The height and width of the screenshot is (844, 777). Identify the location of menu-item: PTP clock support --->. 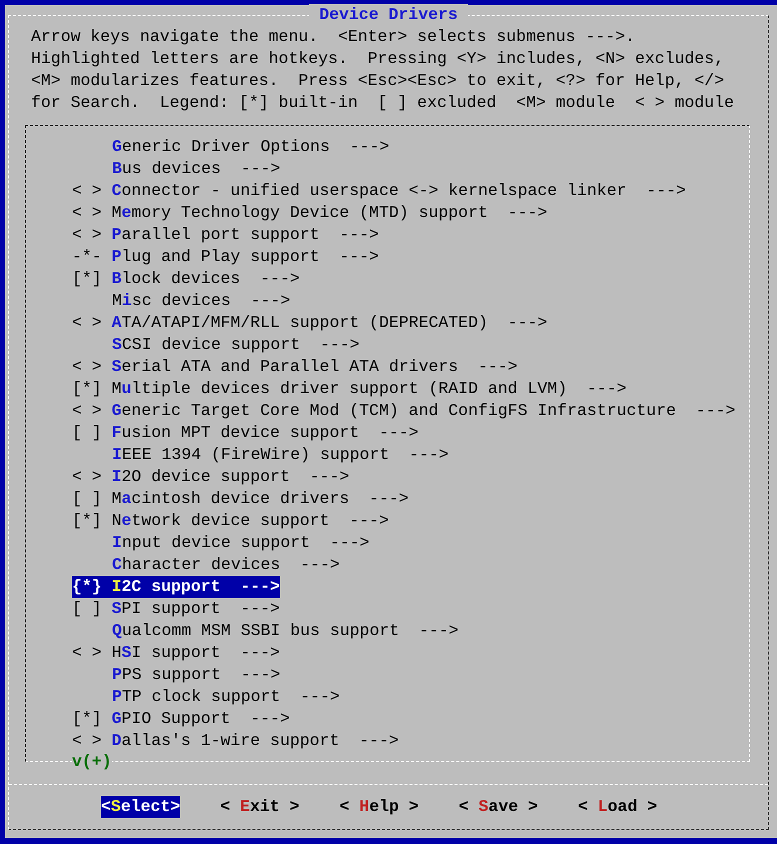
(226, 697).